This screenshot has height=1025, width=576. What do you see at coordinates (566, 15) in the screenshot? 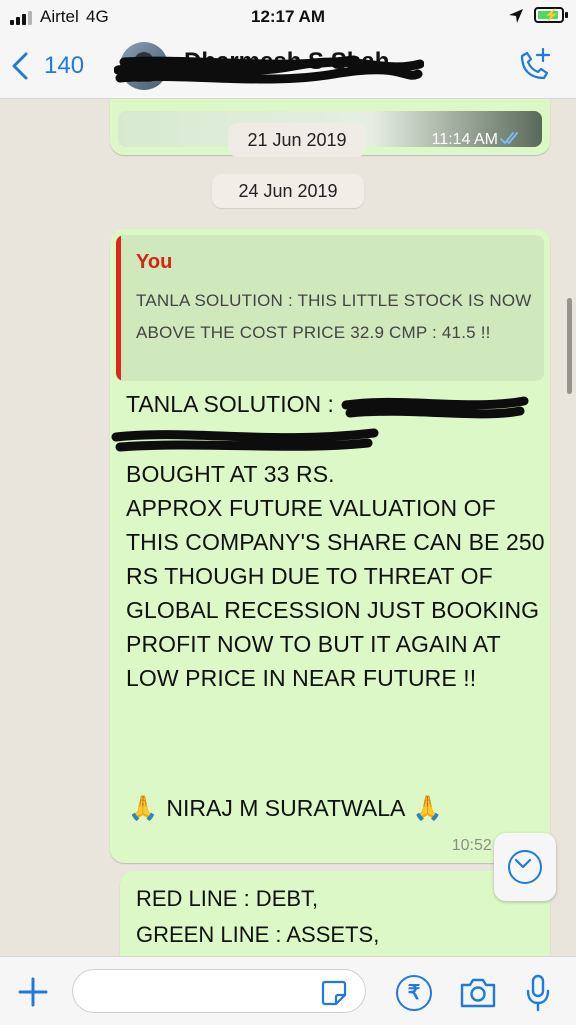
I see `battery-cap` at bounding box center [566, 15].